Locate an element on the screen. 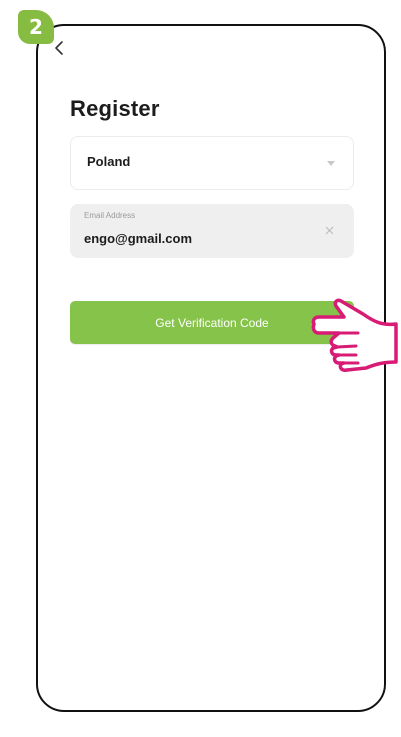 Image resolution: width=401 pixels, height=737 pixels. country-value: Poland is located at coordinates (109, 161).